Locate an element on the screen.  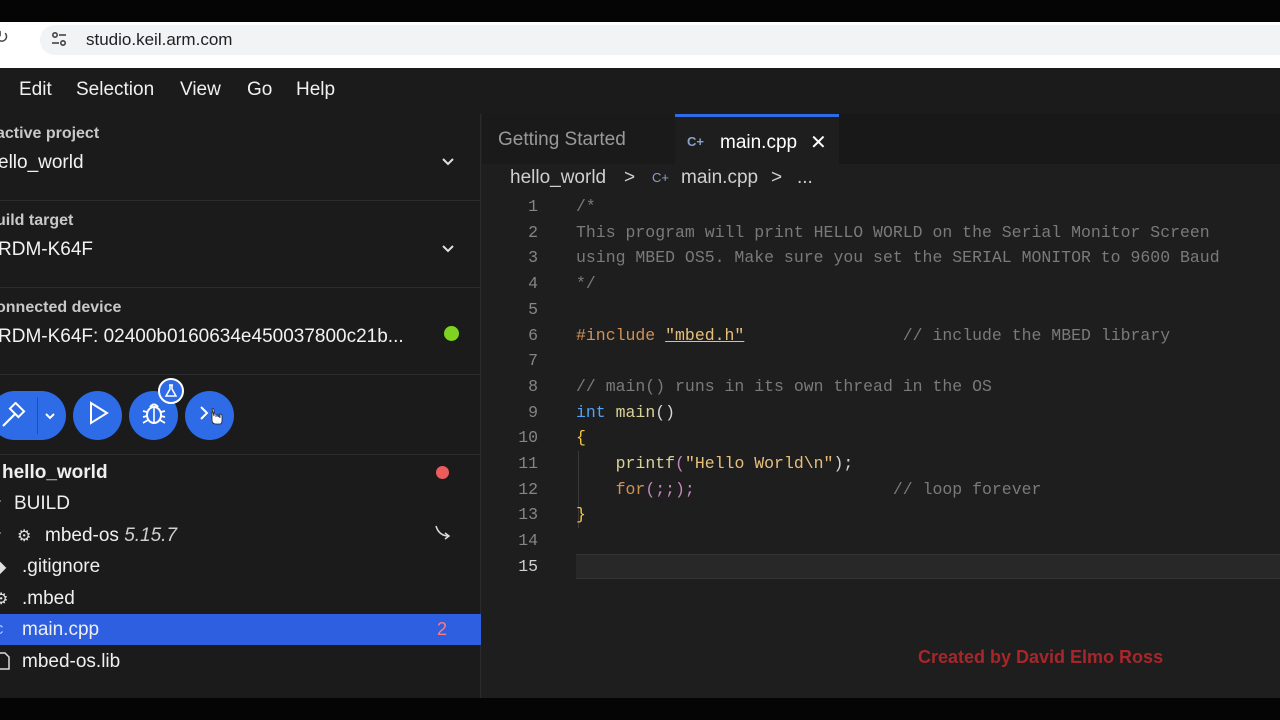
tree-file-mbed-os-lib: mbed-os.lib is located at coordinates (240, 661).